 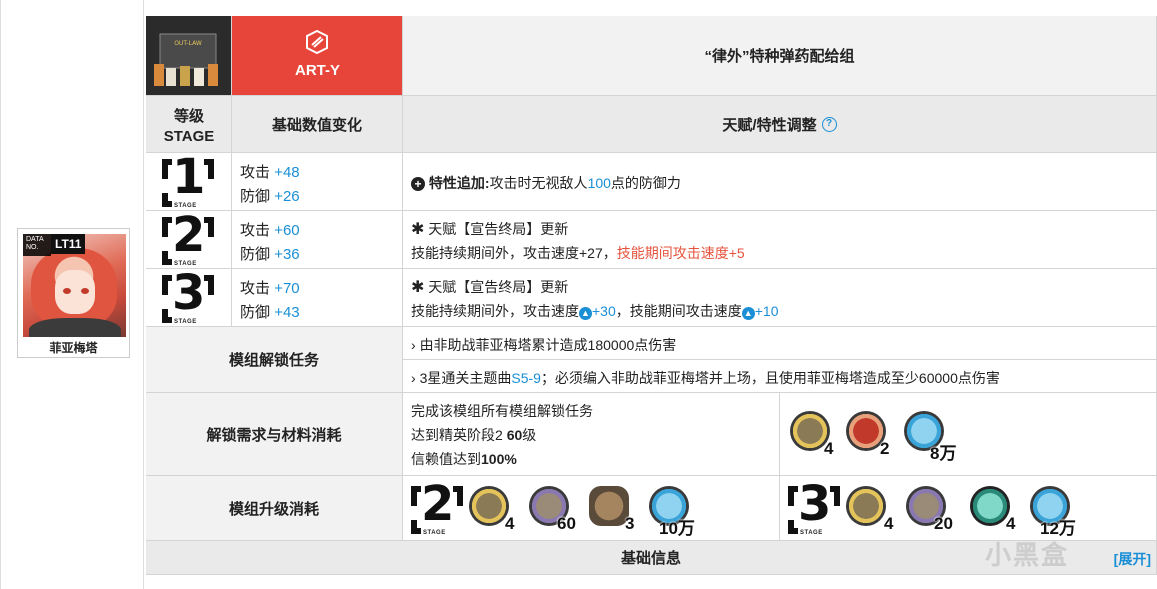 I want to click on unlock-materials: 4 2 8万, so click(x=968, y=434).